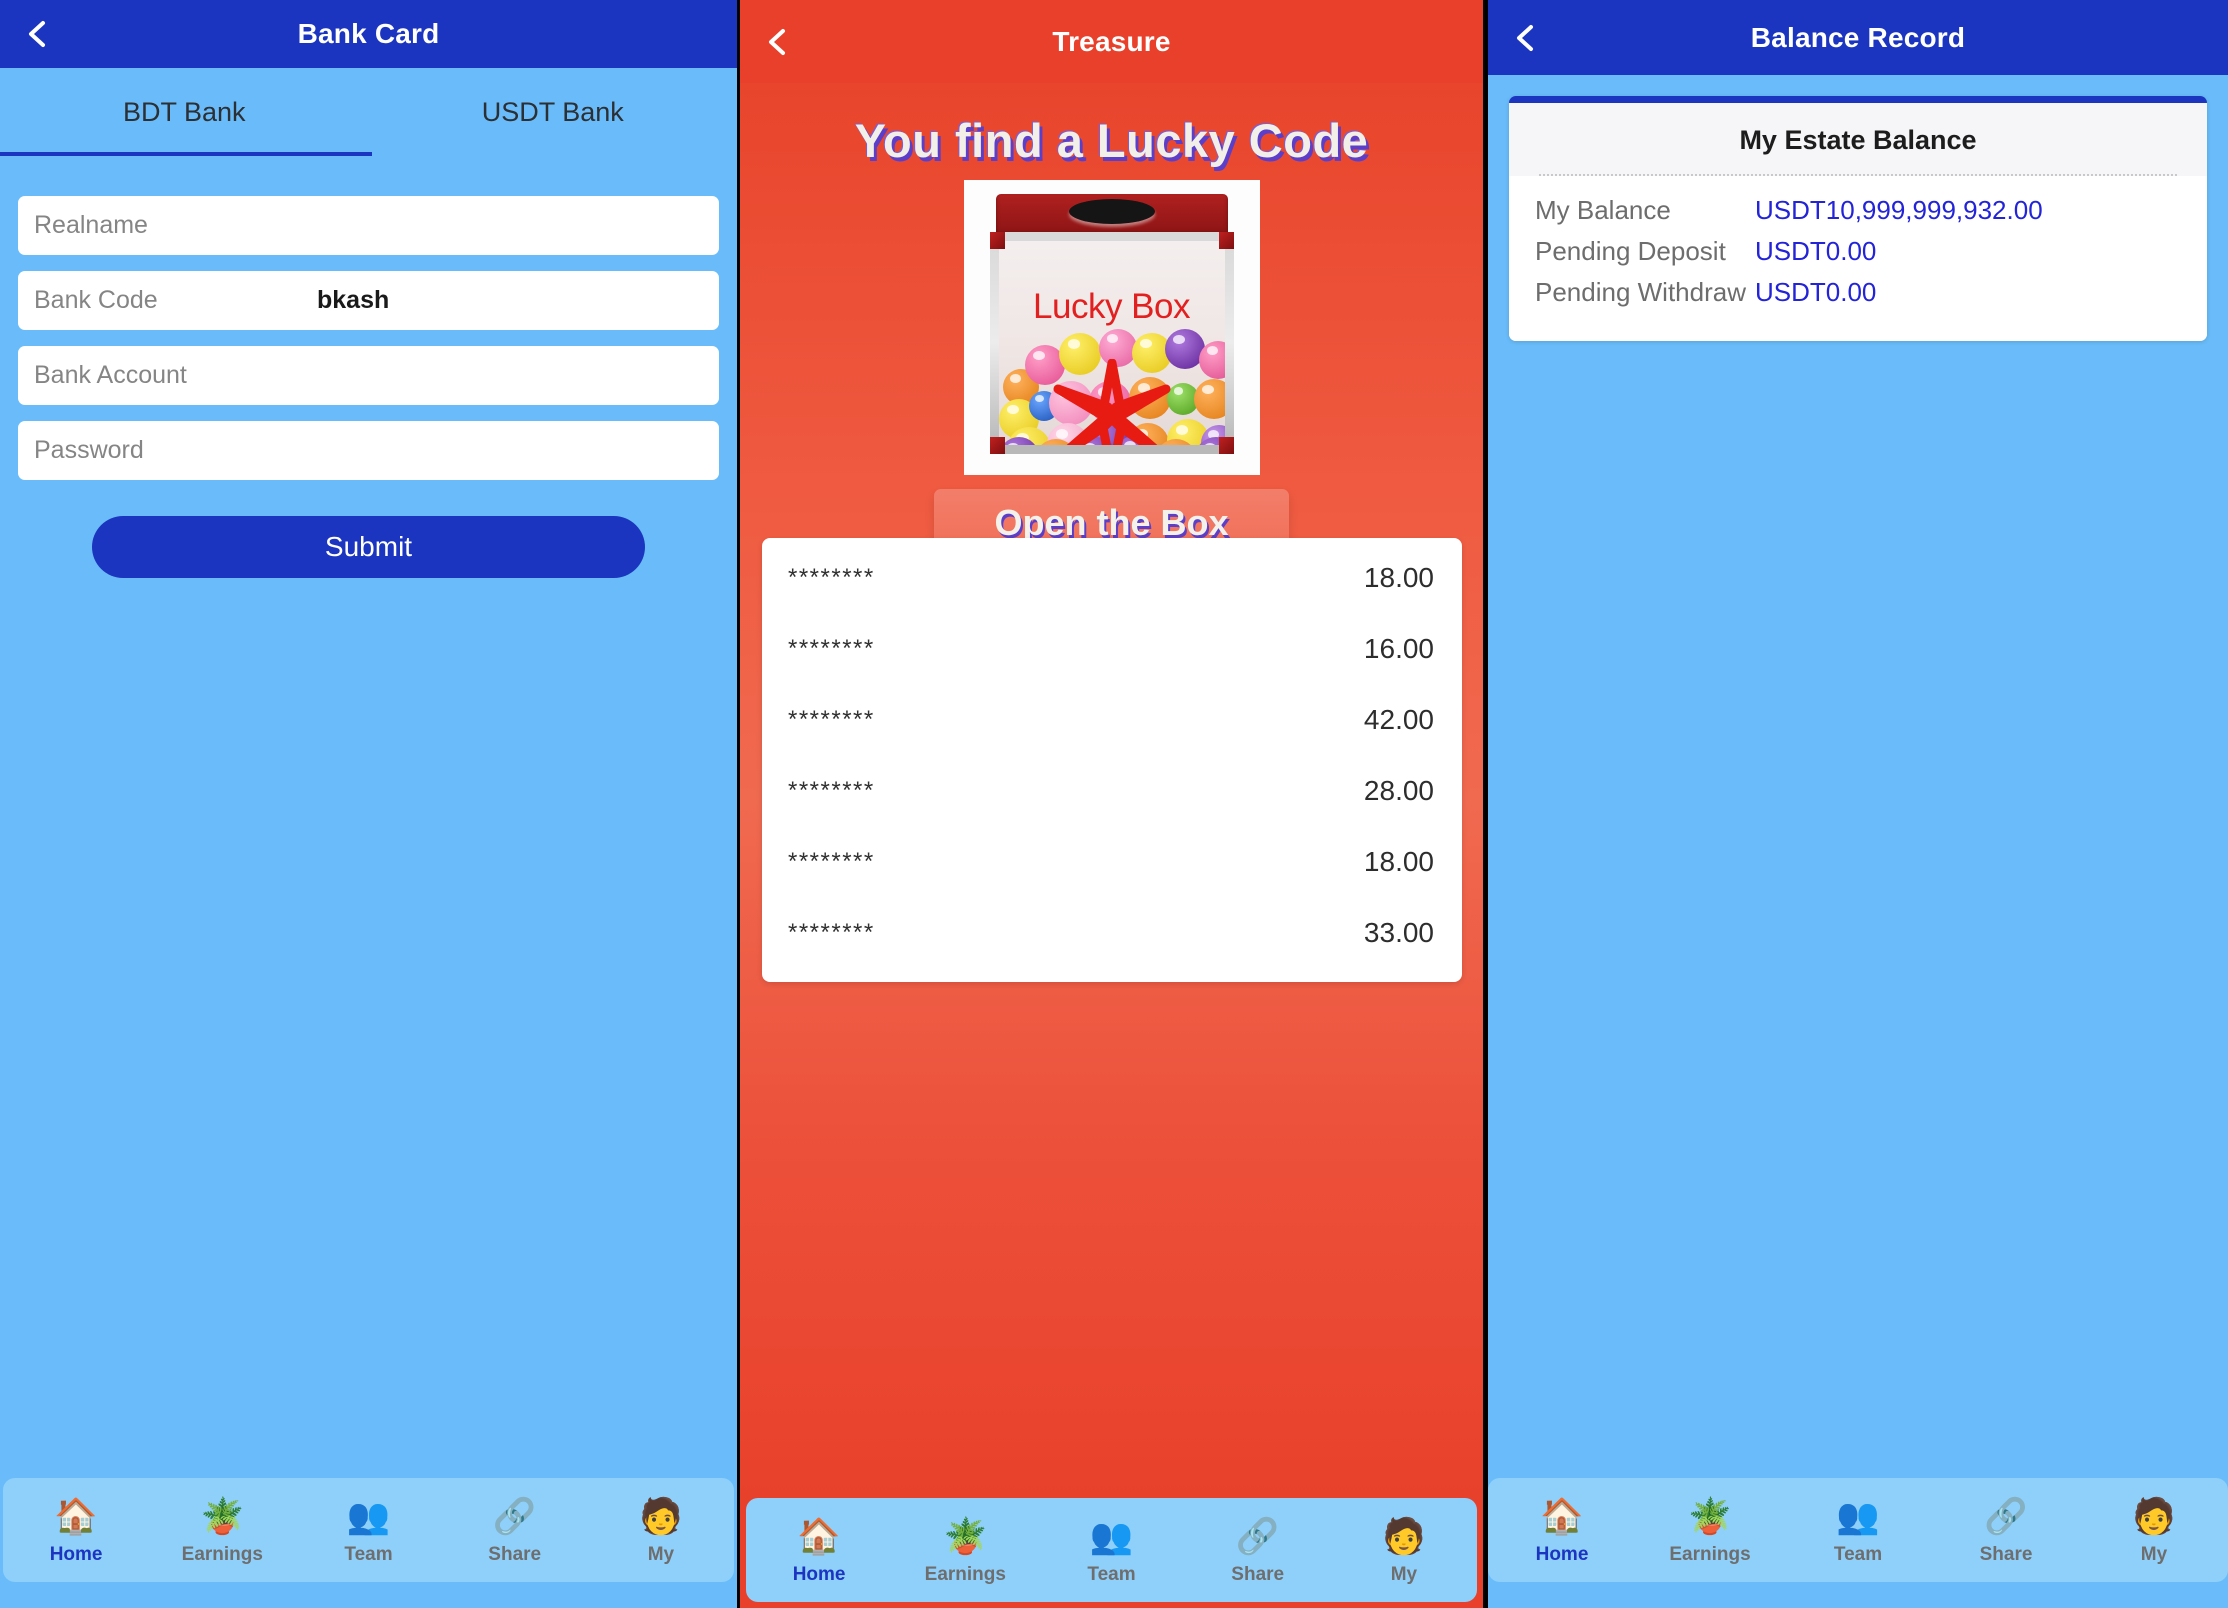 The width and height of the screenshot is (2228, 1608). What do you see at coordinates (353, 300) in the screenshot?
I see `bank-code-value: bkash` at bounding box center [353, 300].